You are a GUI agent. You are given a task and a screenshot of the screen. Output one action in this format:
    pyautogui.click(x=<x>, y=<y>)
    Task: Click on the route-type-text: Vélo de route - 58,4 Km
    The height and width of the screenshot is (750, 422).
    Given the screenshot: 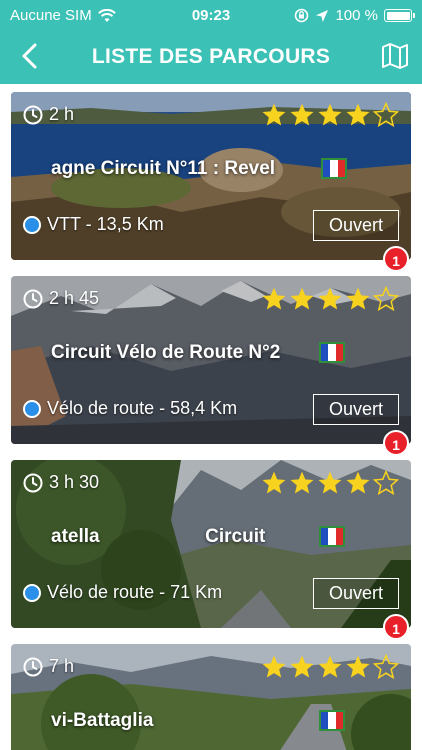 What is the action you would take?
    pyautogui.click(x=142, y=408)
    